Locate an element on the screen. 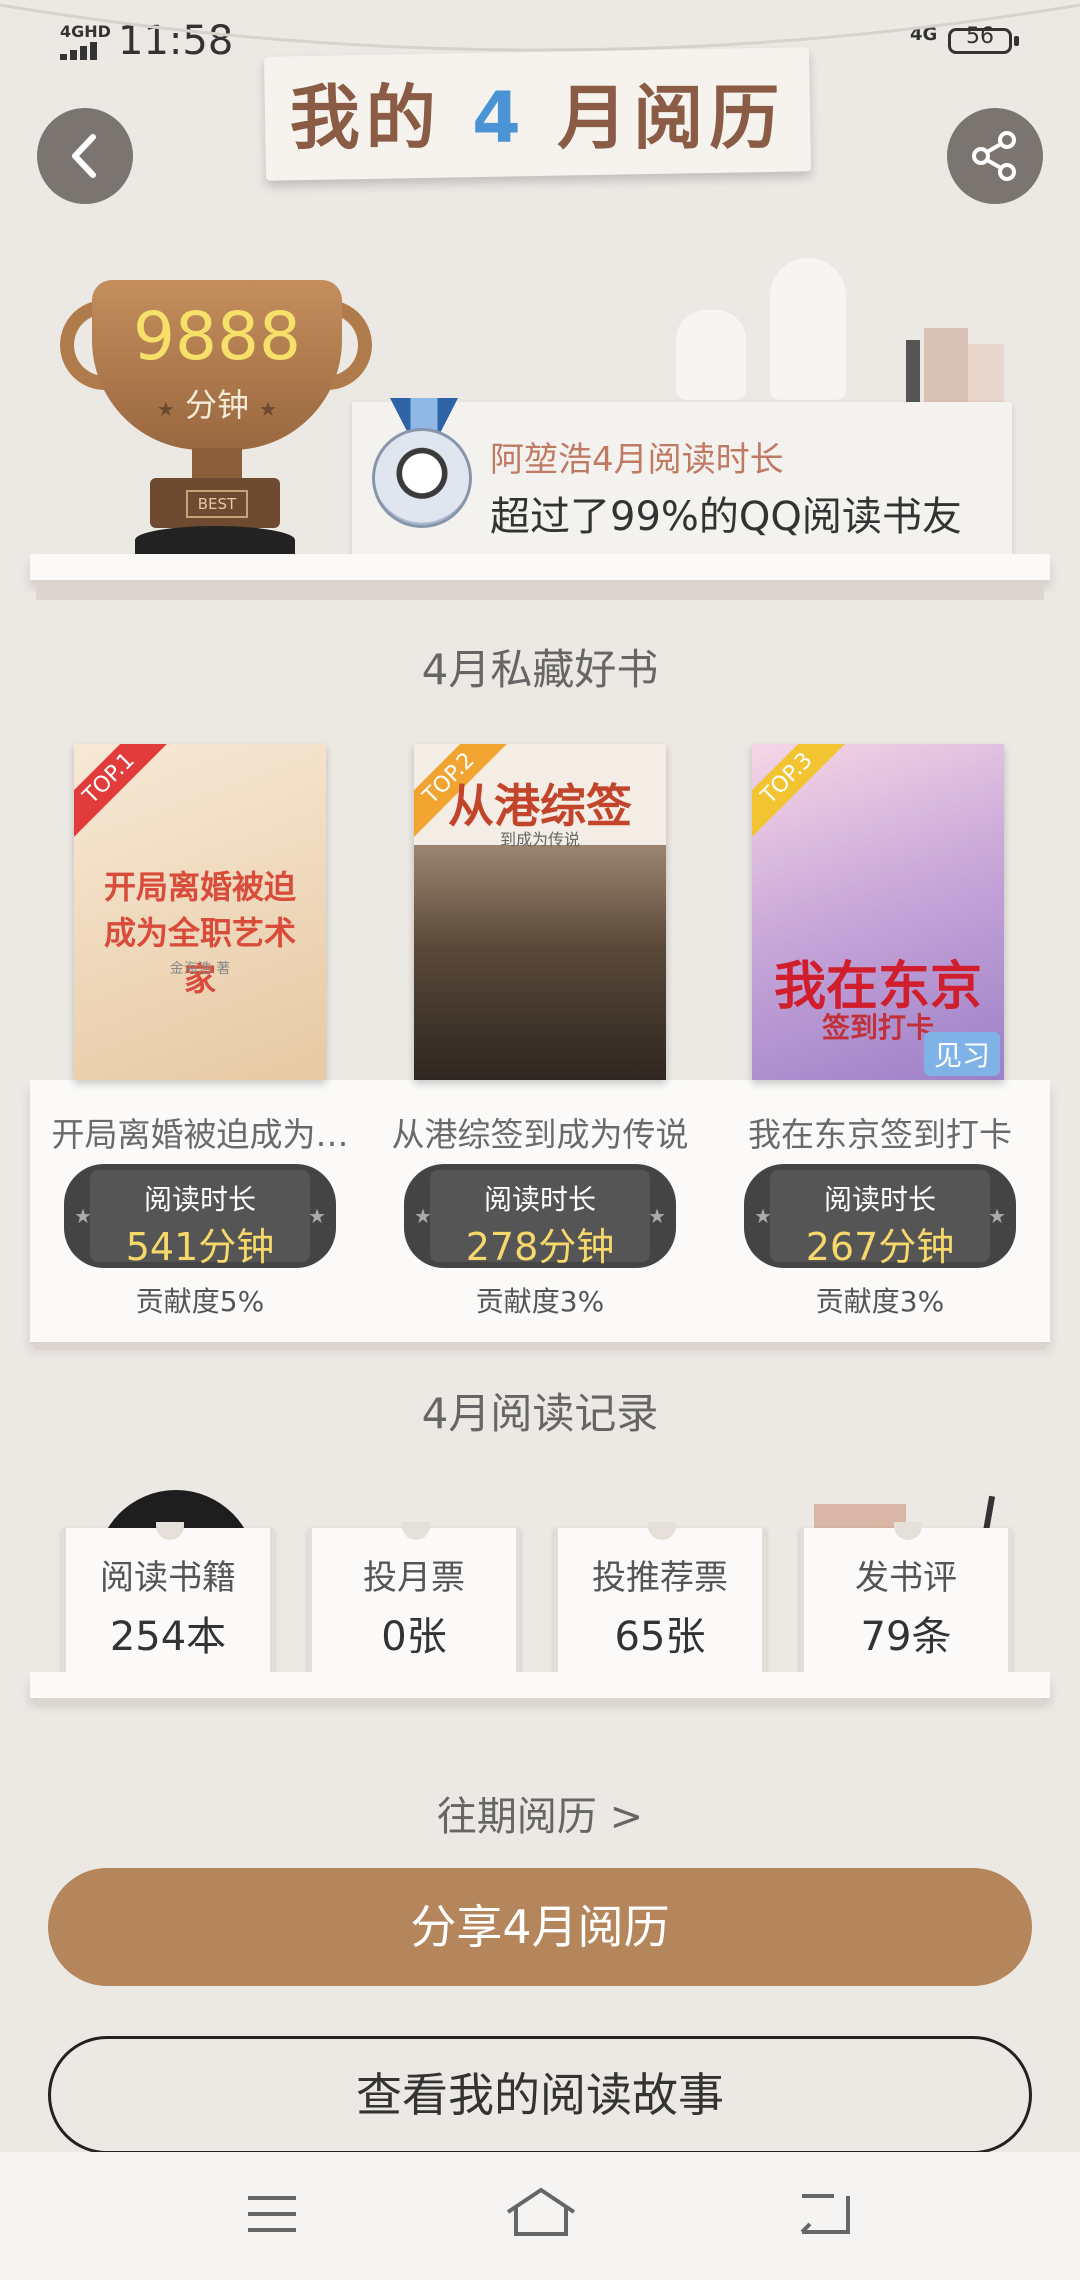 The image size is (1080, 2280). record-label: 投推荐票 is located at coordinates (660, 1578).